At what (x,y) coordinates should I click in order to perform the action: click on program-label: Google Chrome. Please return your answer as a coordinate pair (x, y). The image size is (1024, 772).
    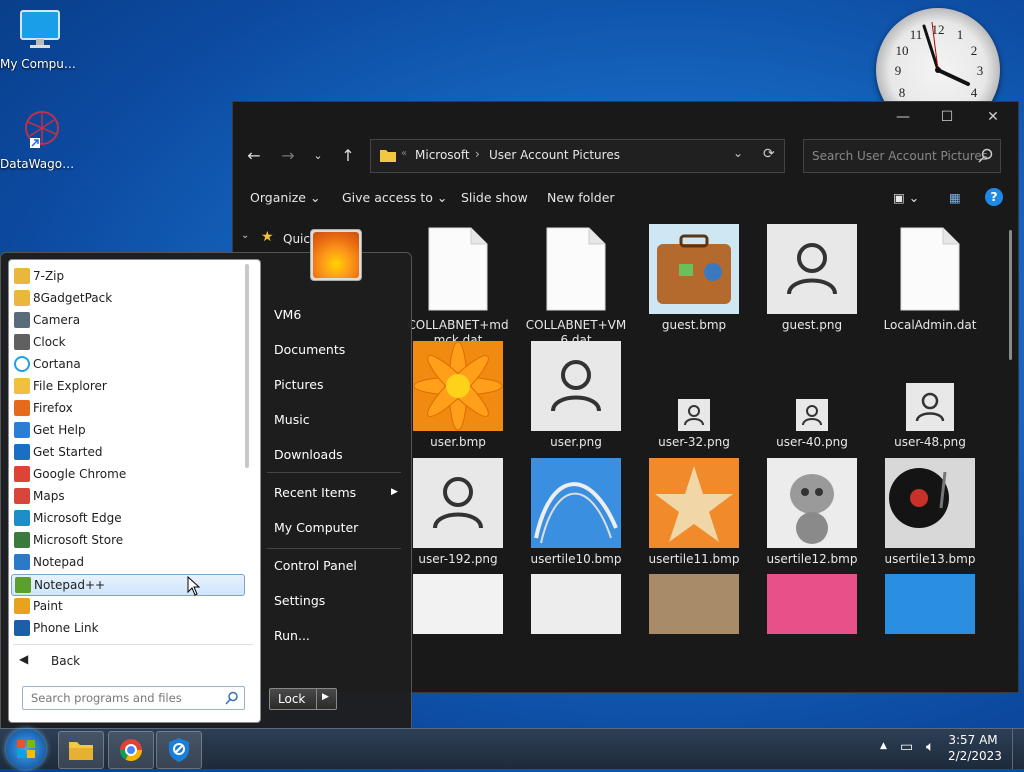
    Looking at the image, I should click on (80, 474).